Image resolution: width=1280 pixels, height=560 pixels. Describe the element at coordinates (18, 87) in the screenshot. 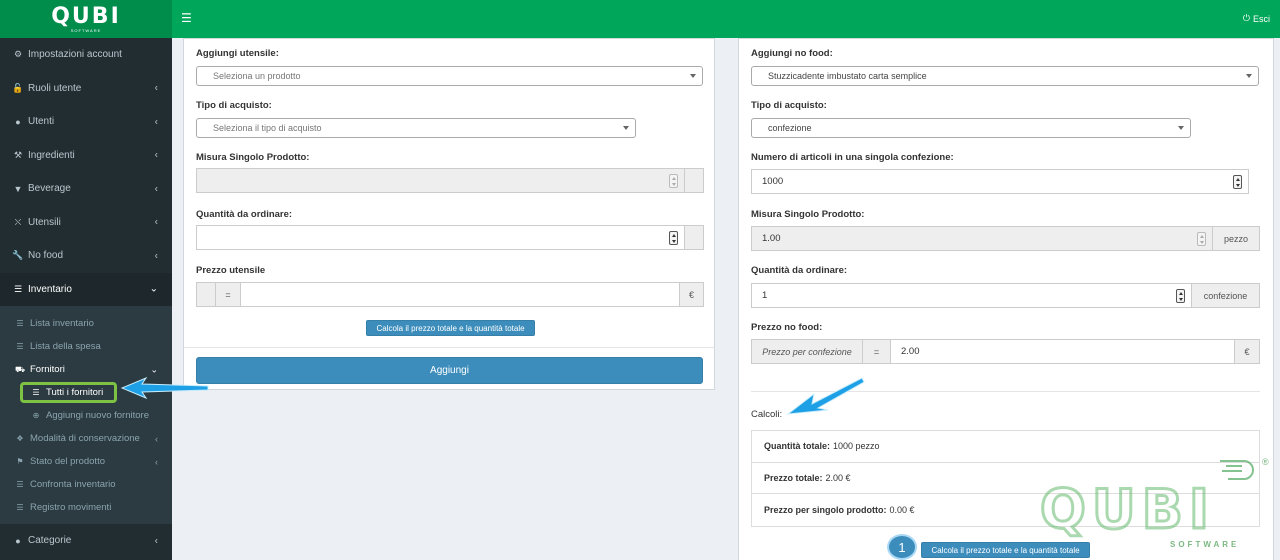

I see `unlock-icon: 🔓` at that location.